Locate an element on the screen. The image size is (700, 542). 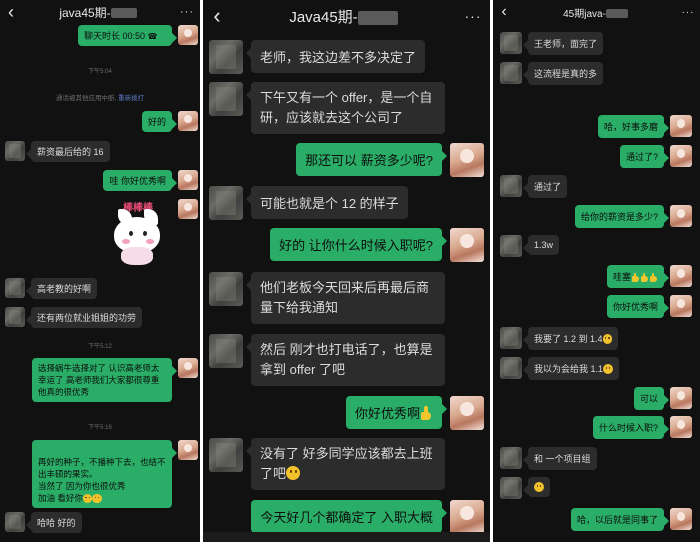
redial-link: 重新拨打 is located at coordinates (131, 98).